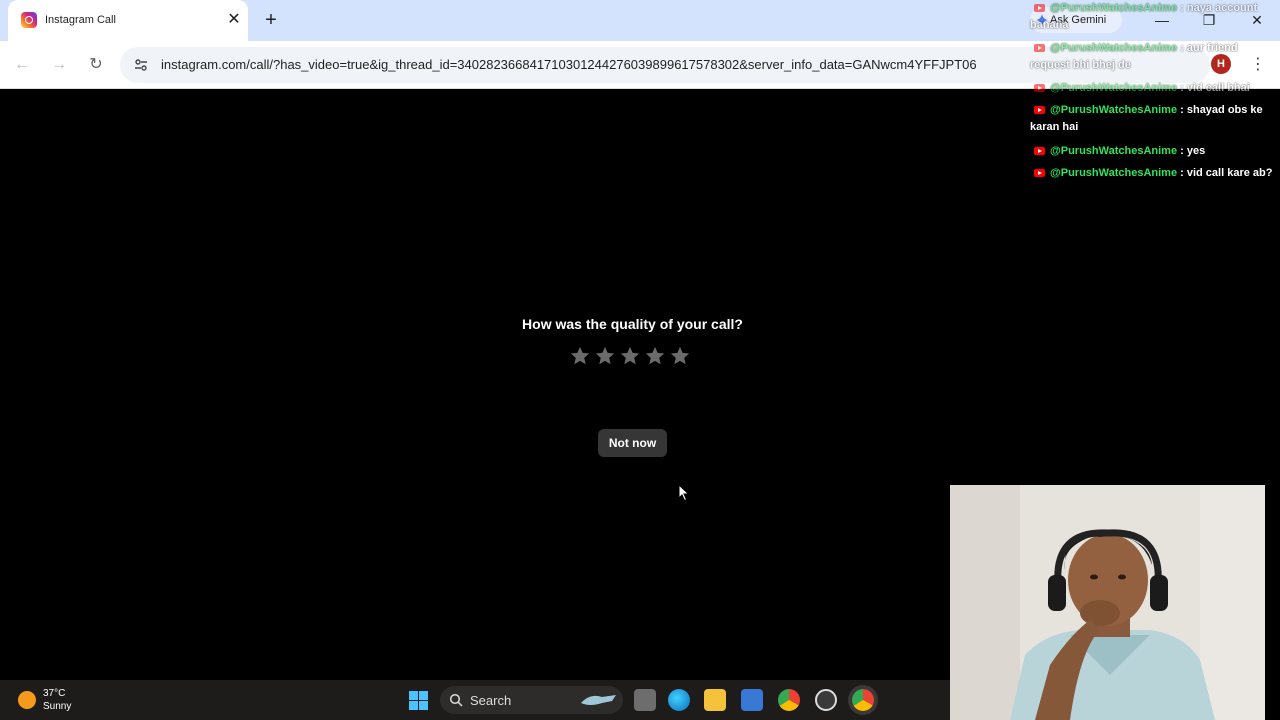 The height and width of the screenshot is (720, 1280). I want to click on star-5-icon, so click(680, 356).